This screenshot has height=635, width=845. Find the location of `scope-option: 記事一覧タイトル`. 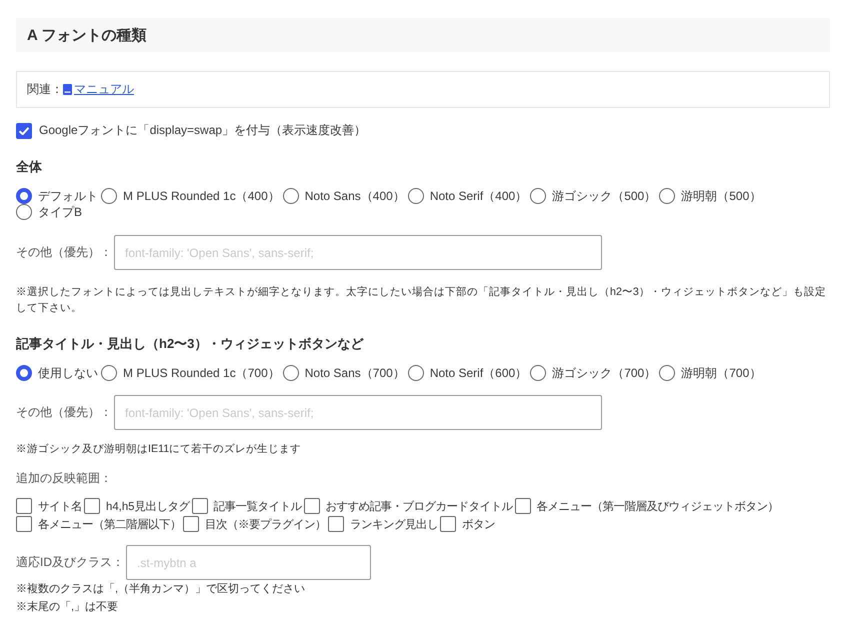

scope-option: 記事一覧タイトル is located at coordinates (247, 506).